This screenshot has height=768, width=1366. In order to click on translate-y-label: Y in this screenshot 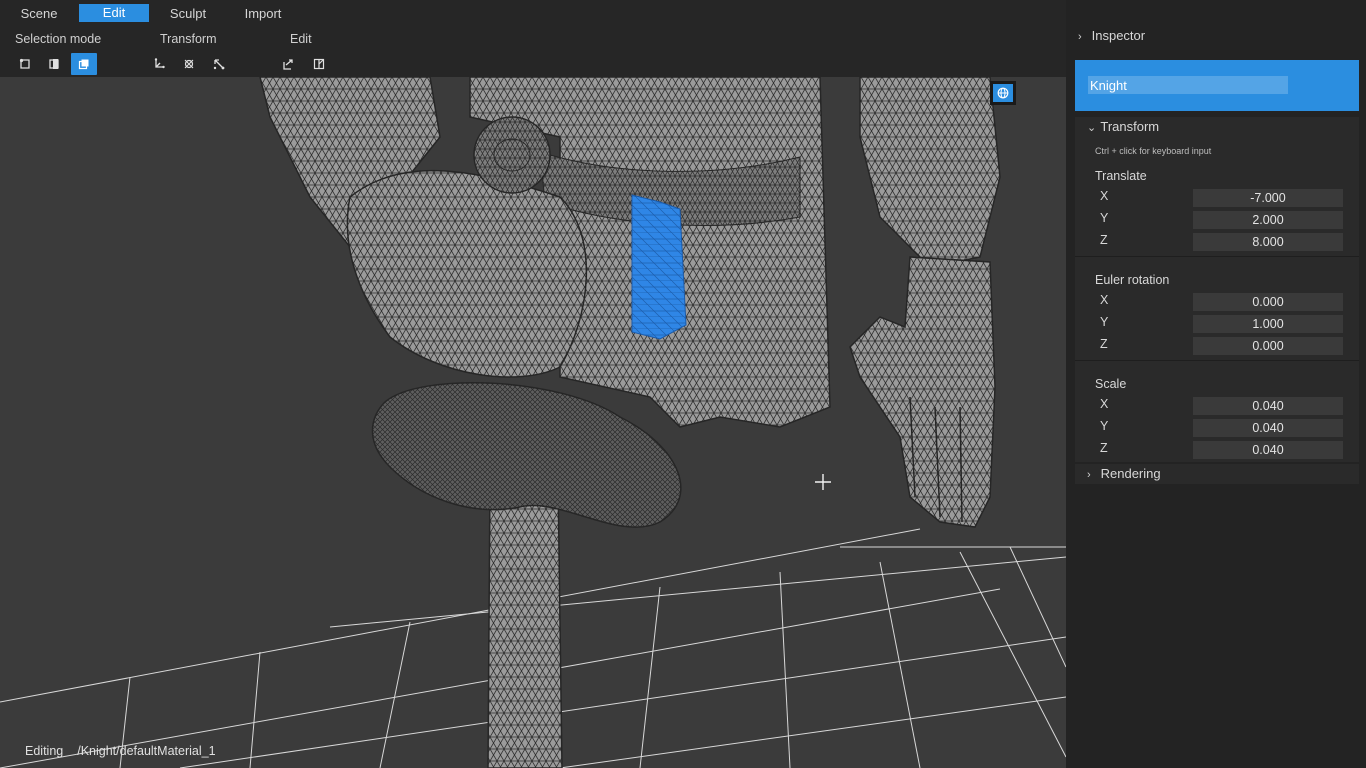, I will do `click(1104, 218)`.